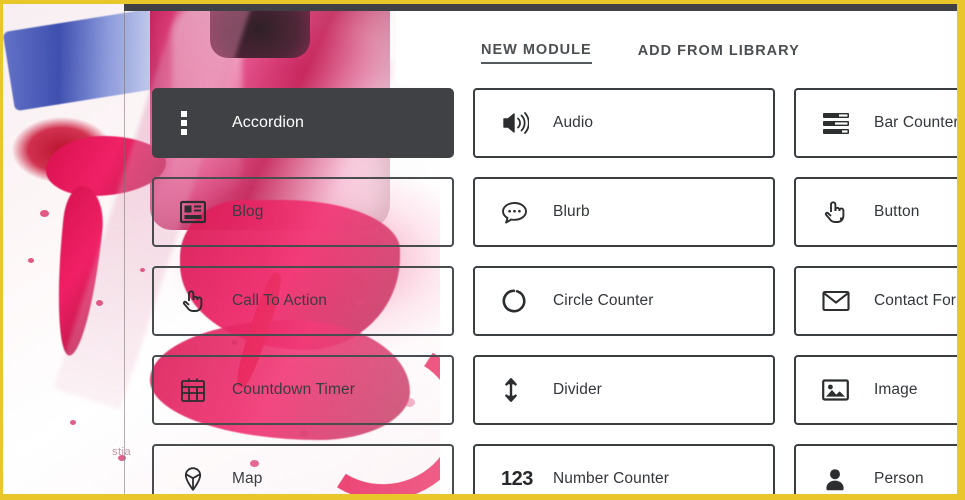 This screenshot has width=965, height=500. I want to click on number-counter-icon: 123, so click(520, 479).